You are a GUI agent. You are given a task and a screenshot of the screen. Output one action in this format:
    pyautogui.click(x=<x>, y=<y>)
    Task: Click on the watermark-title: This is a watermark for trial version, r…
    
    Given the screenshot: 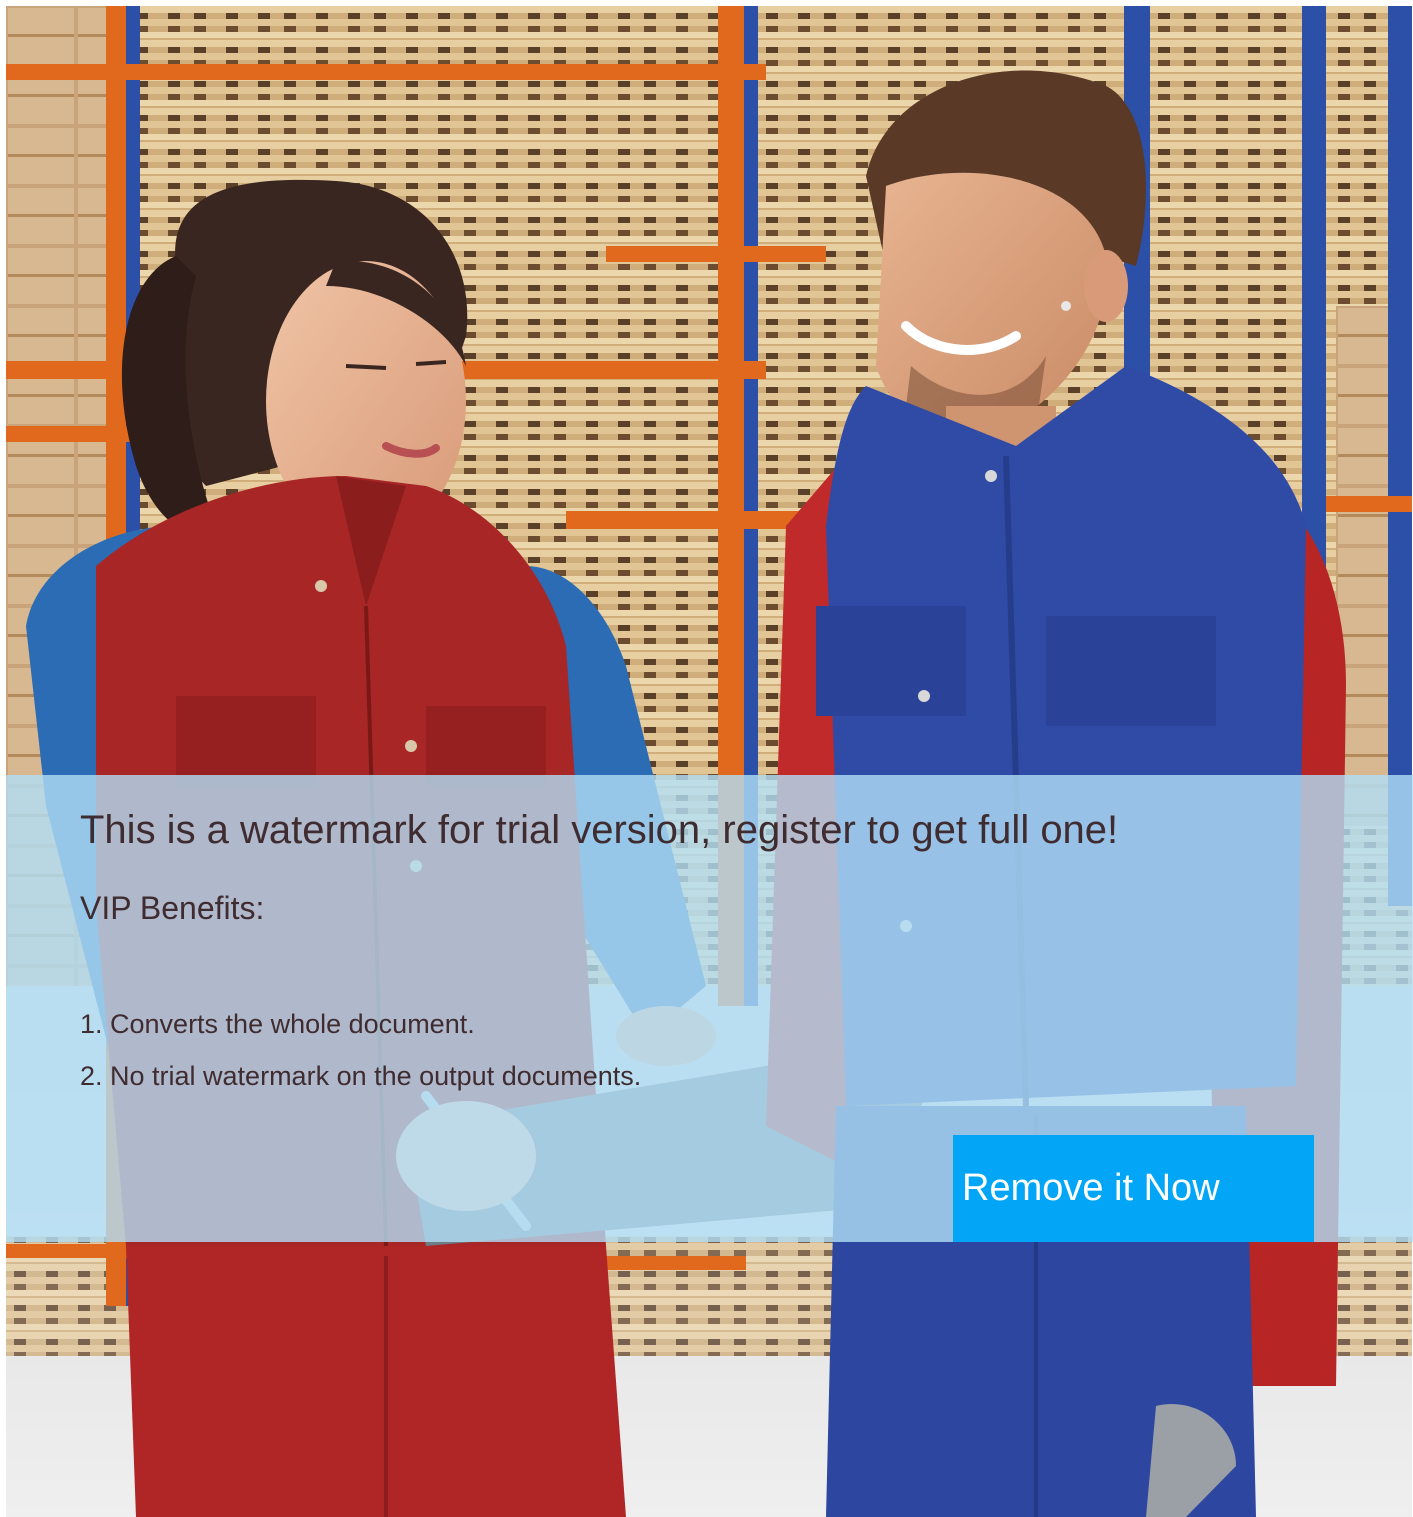 What is the action you would take?
    pyautogui.click(x=599, y=830)
    